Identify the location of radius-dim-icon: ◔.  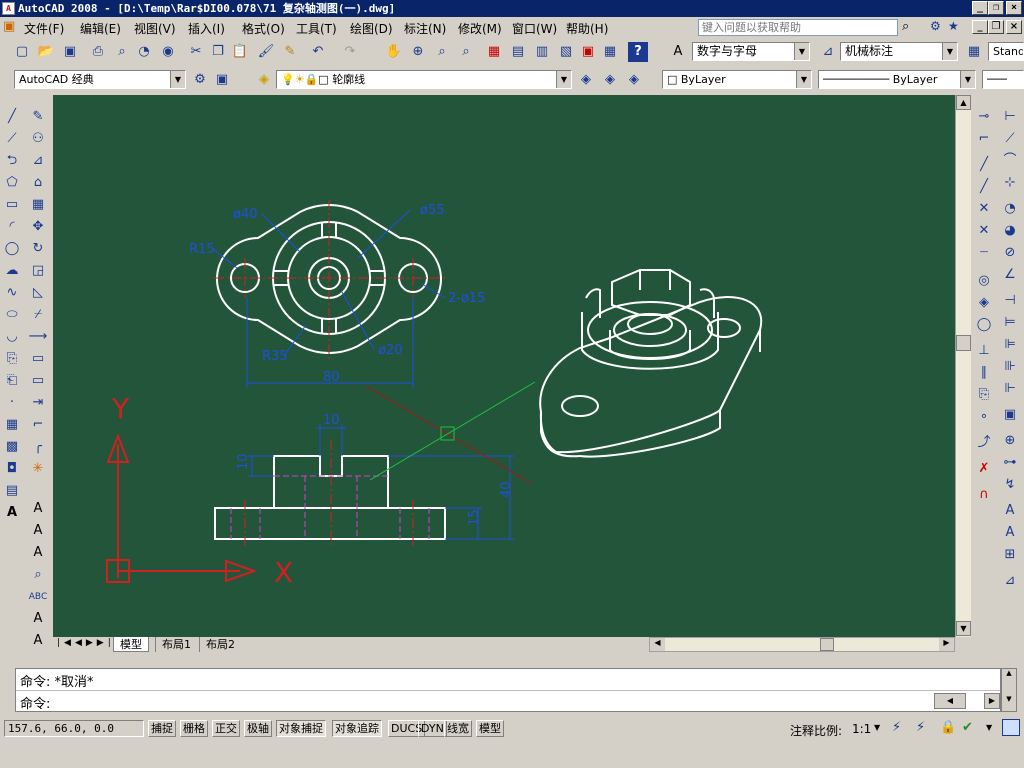
(1010, 209).